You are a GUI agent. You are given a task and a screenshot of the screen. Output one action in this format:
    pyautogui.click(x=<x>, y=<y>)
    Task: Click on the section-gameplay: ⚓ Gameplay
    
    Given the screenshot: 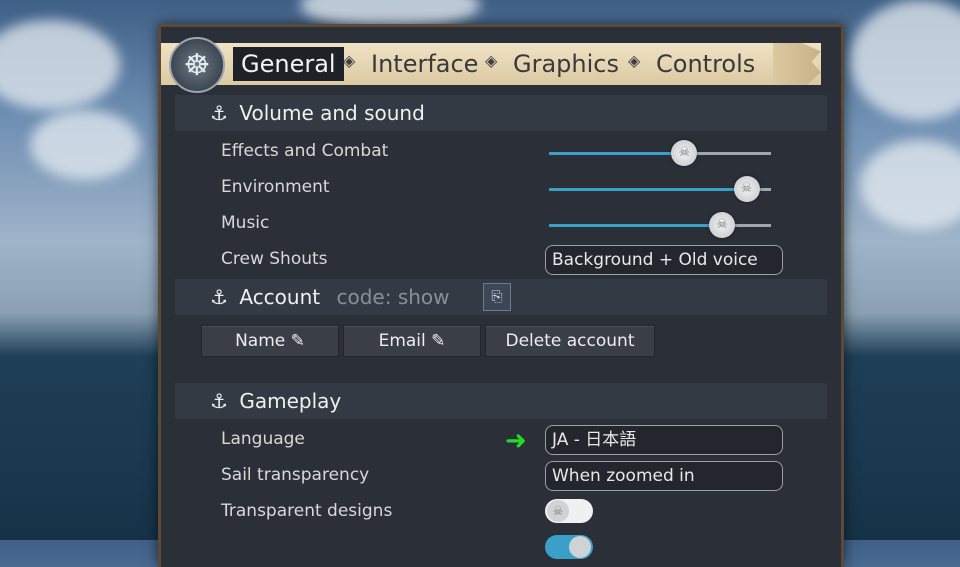 What is the action you would take?
    pyautogui.click(x=501, y=401)
    